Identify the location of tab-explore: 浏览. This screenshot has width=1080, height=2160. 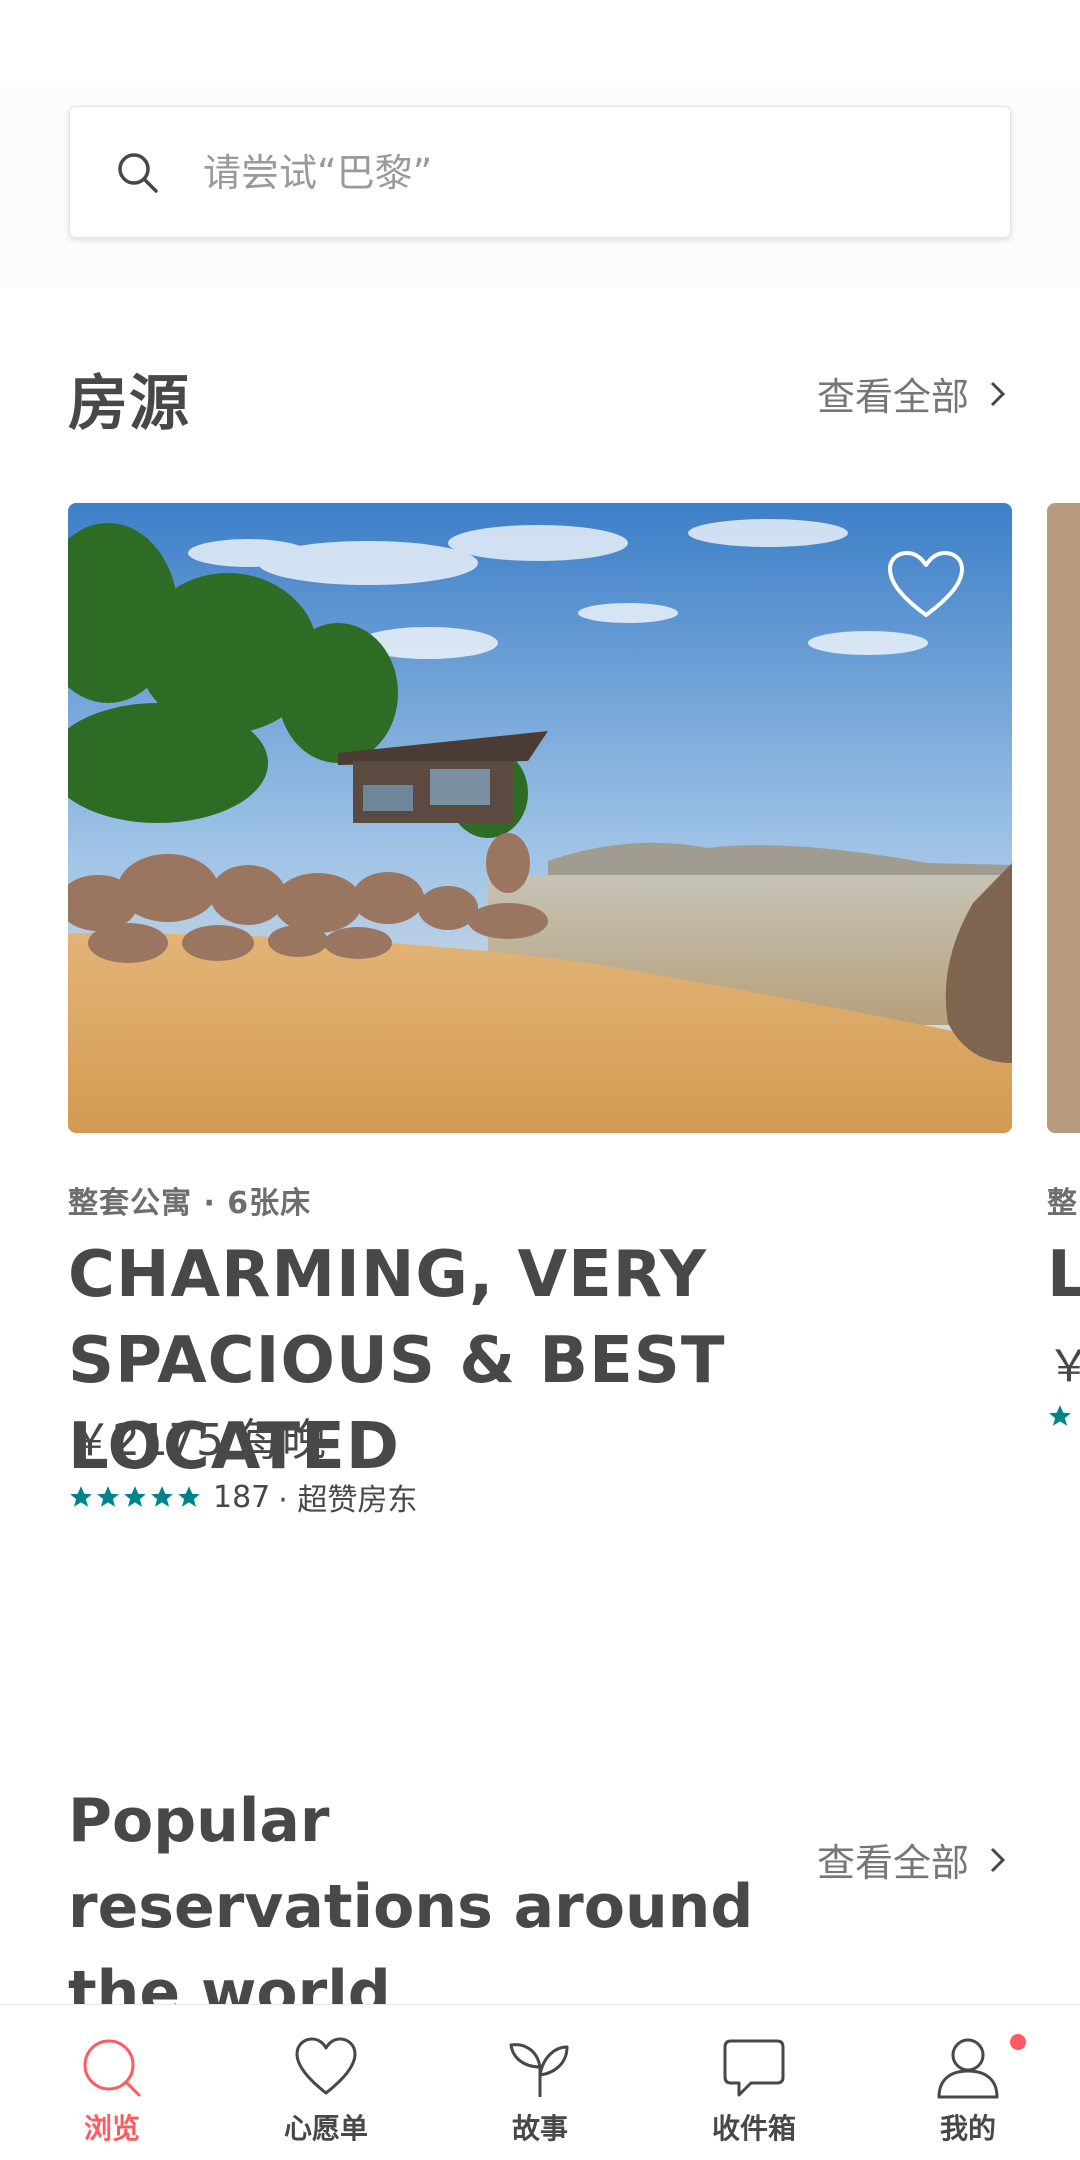
(112, 2082).